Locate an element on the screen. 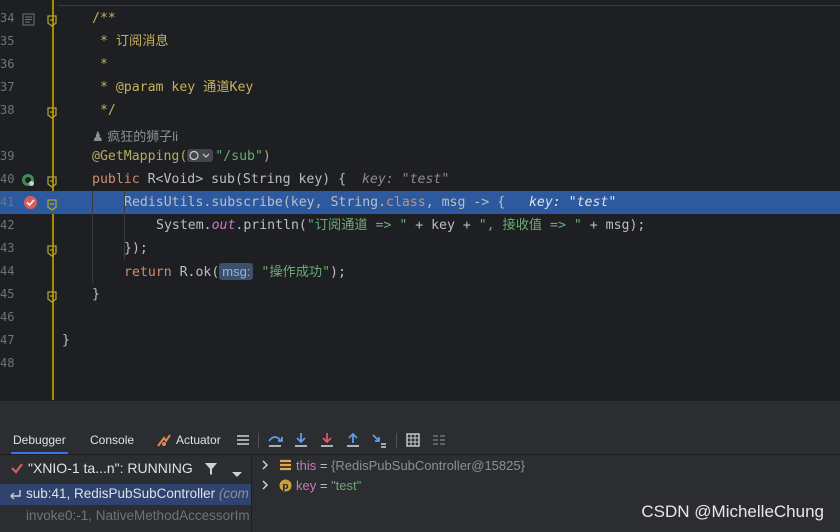 The width and height of the screenshot is (840, 532). line-number: 40 is located at coordinates (7, 179).